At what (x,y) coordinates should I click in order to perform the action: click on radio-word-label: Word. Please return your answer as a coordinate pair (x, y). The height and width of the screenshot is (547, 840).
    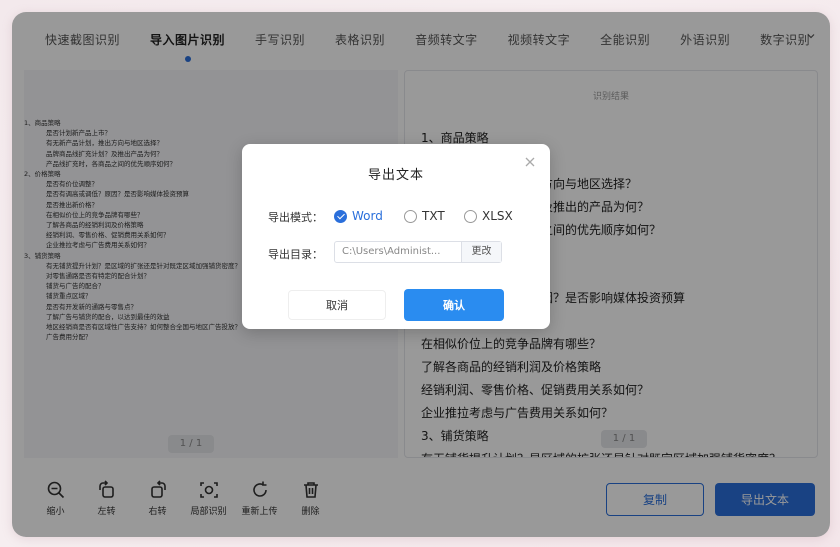
    Looking at the image, I should click on (367, 216).